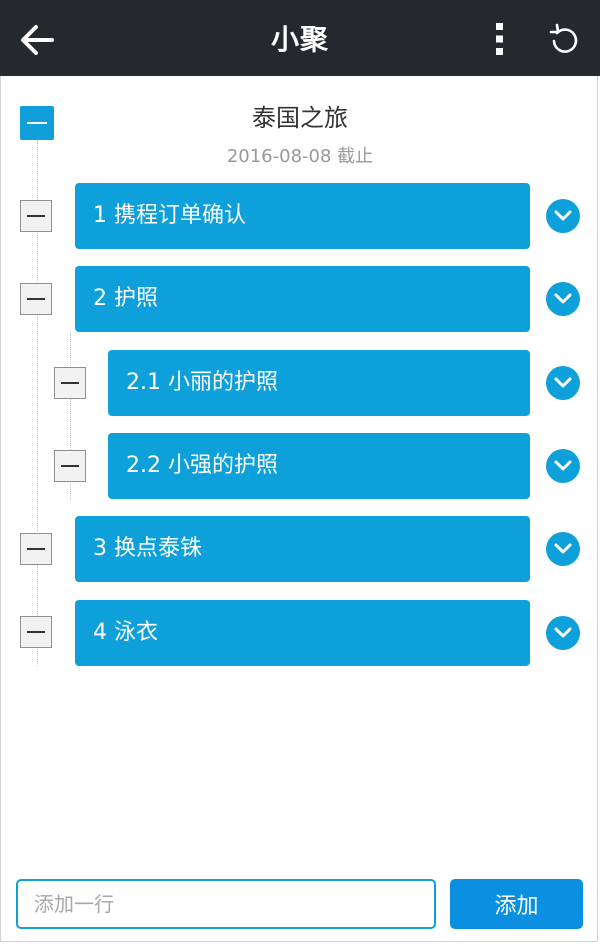  I want to click on add-button: 添加, so click(516, 904).